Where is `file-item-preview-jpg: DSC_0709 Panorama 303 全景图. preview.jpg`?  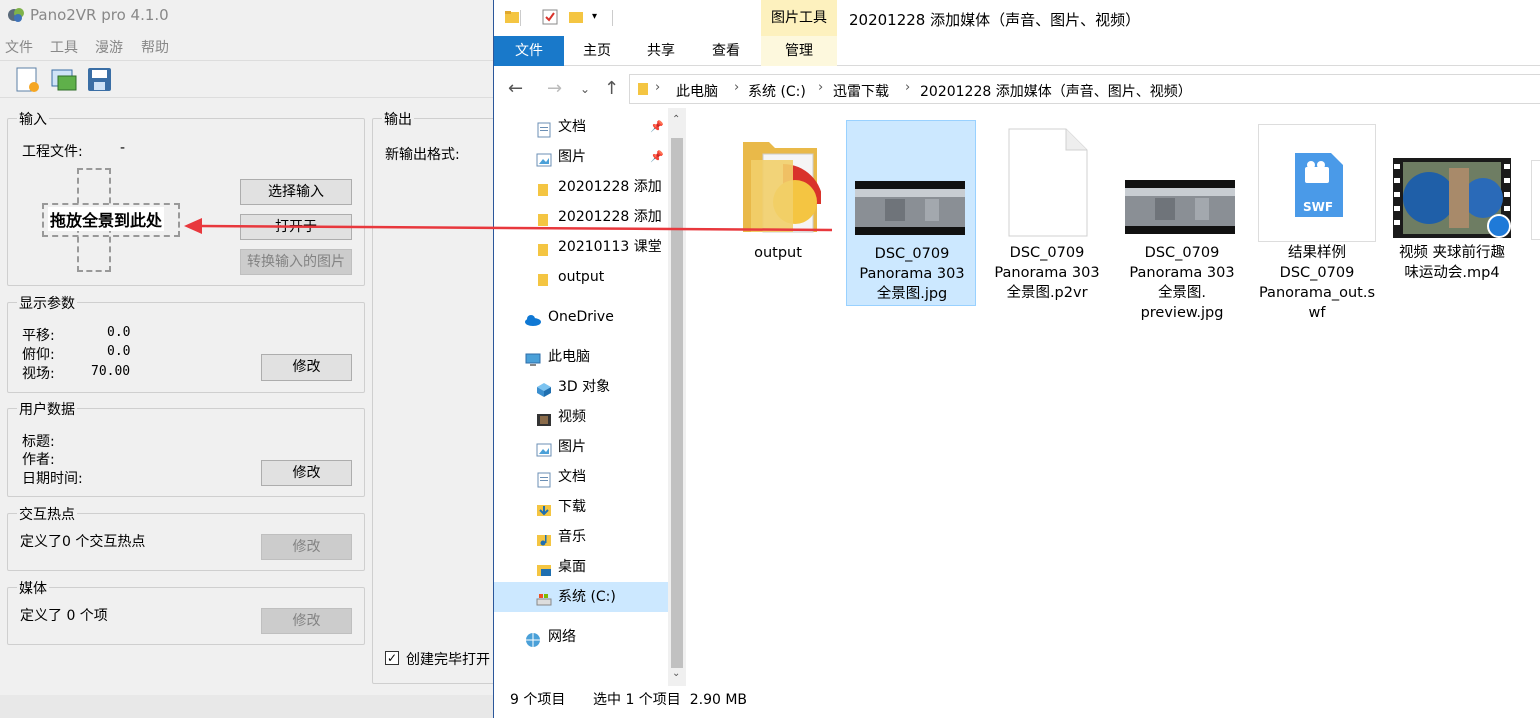
file-item-preview-jpg: DSC_0709 Panorama 303 全景图. preview.jpg is located at coordinates (1182, 223).